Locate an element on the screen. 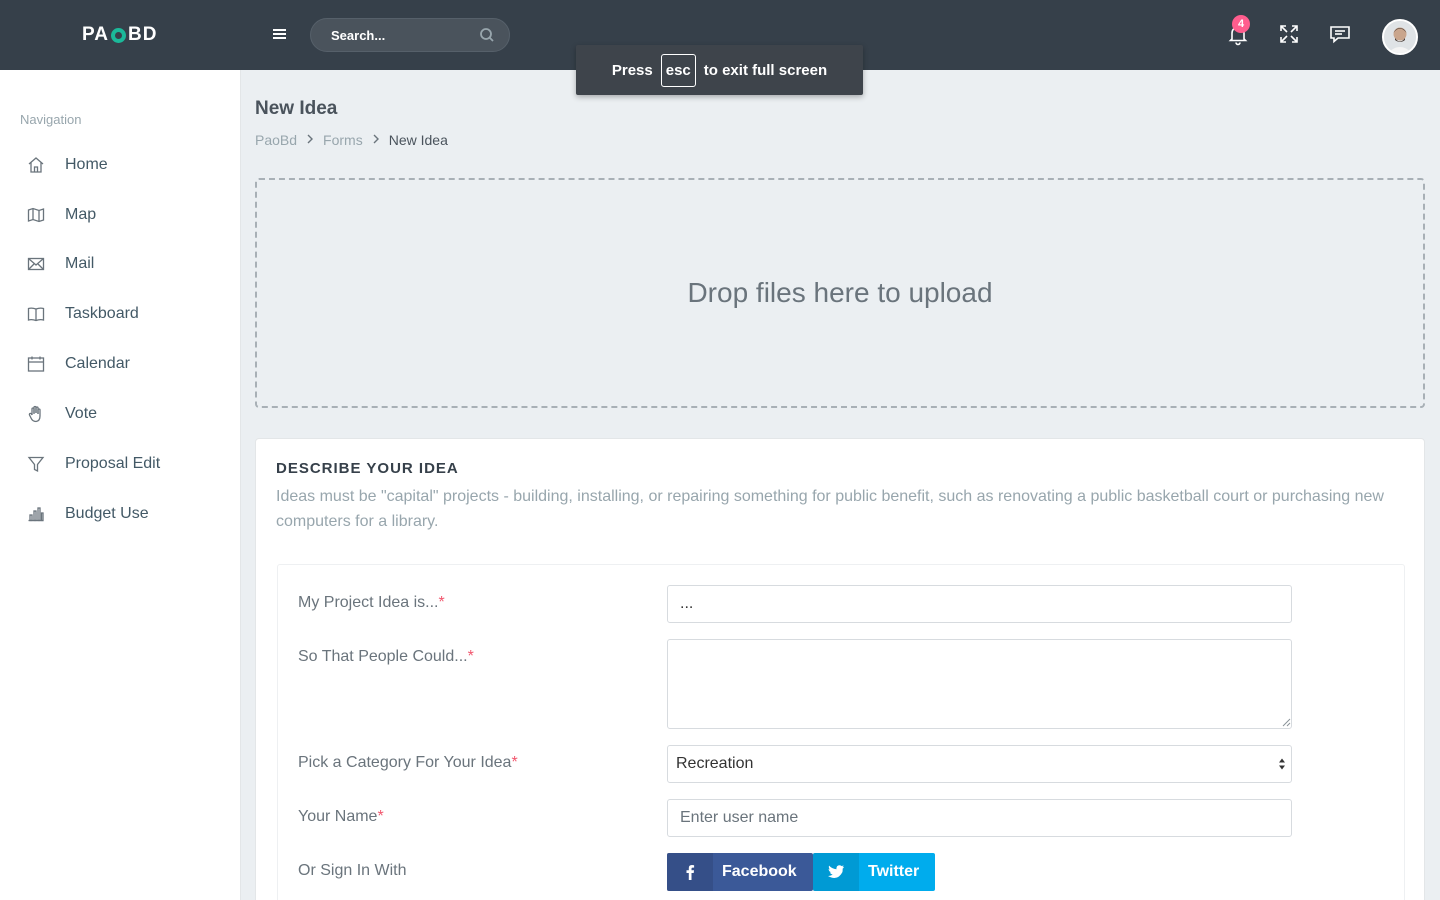  sidebar-item-label: Taskboard is located at coordinates (102, 313).